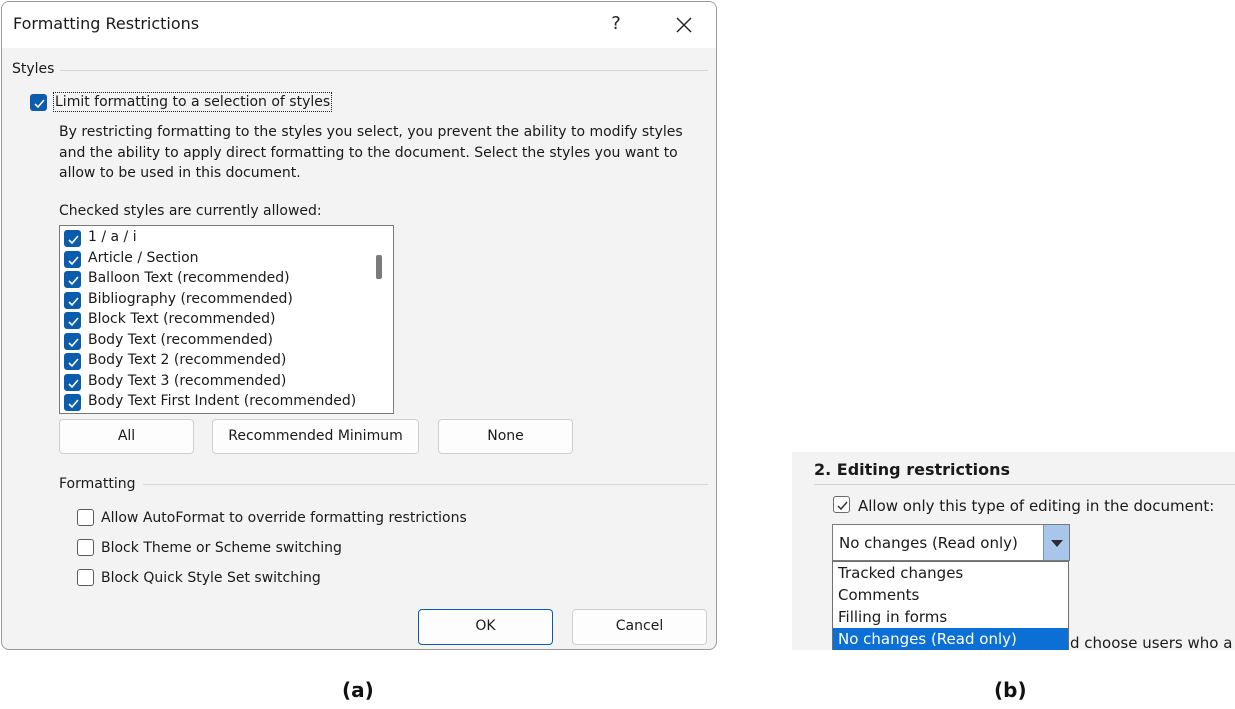 The width and height of the screenshot is (1235, 709). Describe the element at coordinates (85, 577) in the screenshot. I see `block-quick-style-checkbox` at that location.